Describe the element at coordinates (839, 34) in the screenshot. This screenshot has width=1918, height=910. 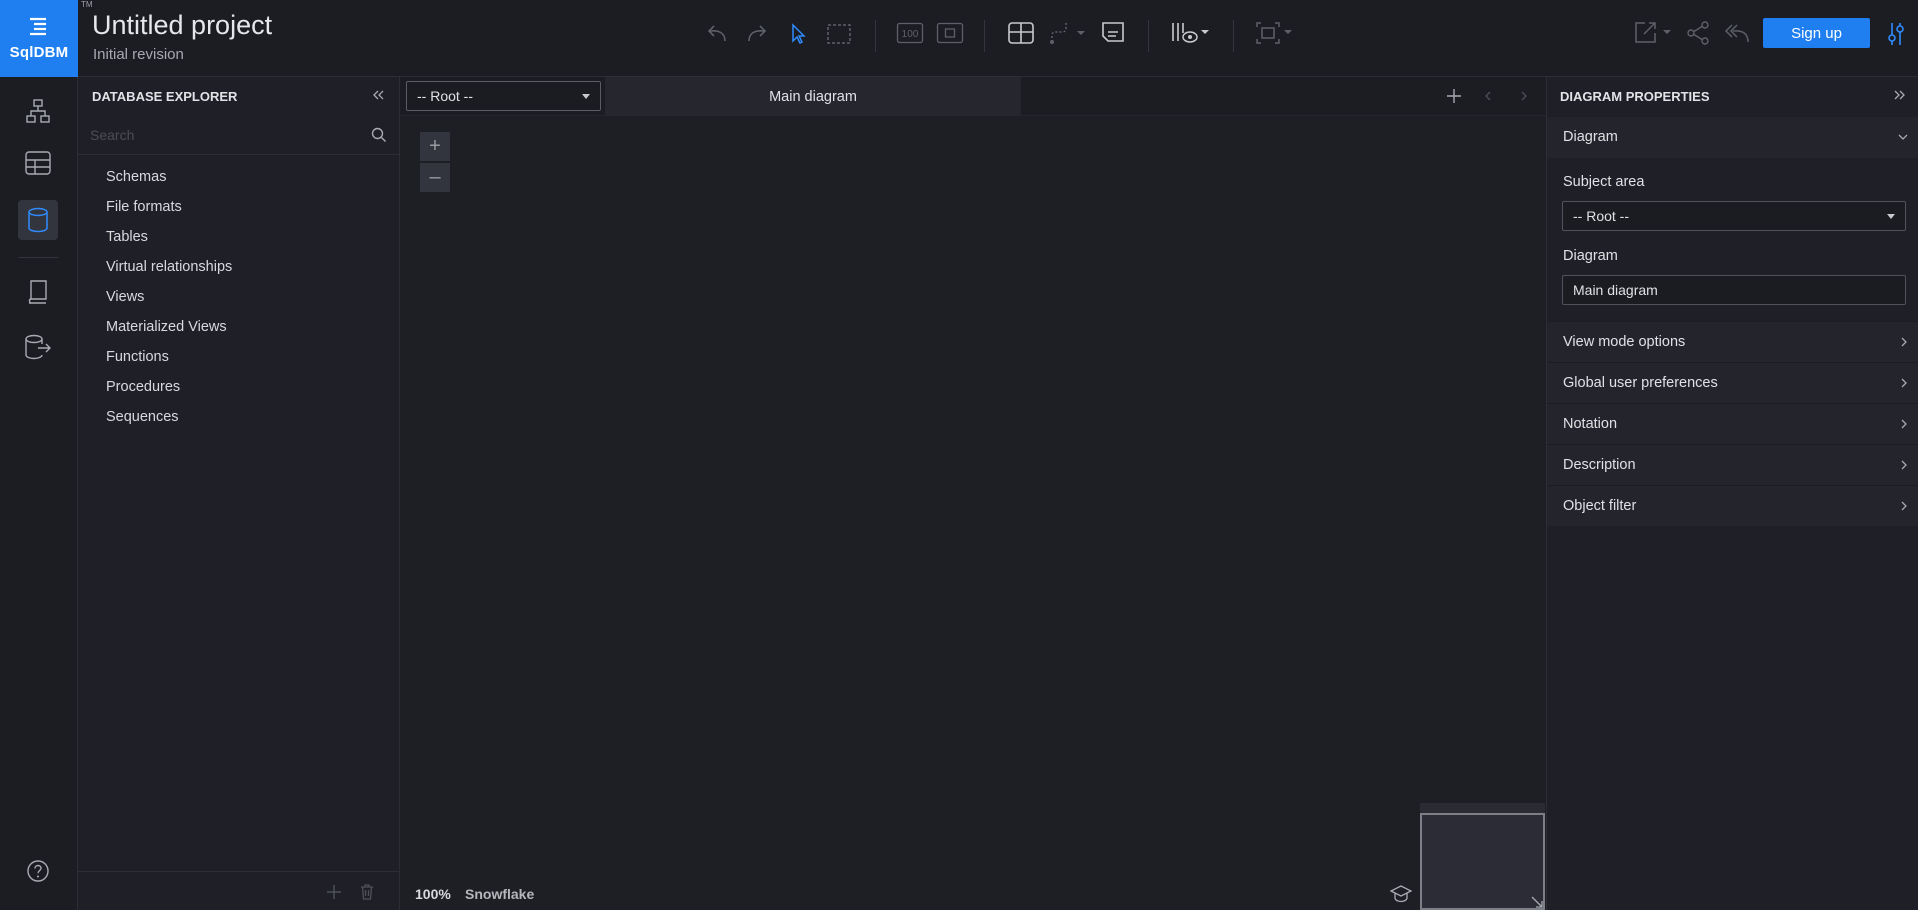
I see `marquee-select-icon` at that location.